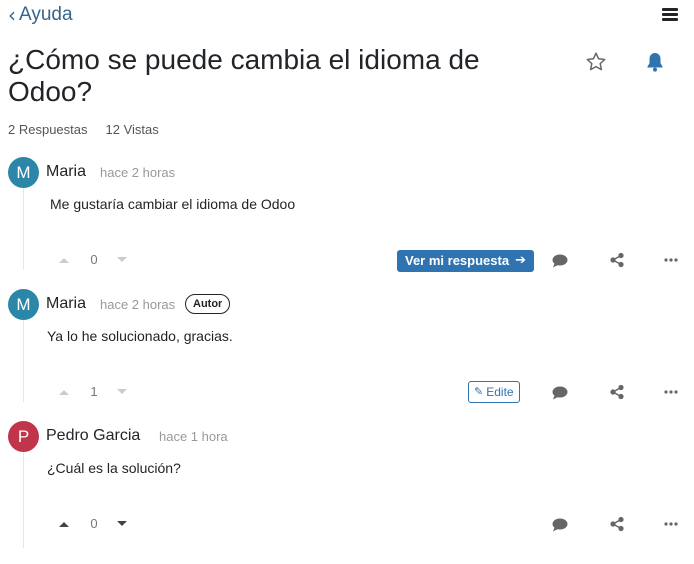  What do you see at coordinates (193, 436) in the screenshot?
I see `post-time: hace 1 hora` at bounding box center [193, 436].